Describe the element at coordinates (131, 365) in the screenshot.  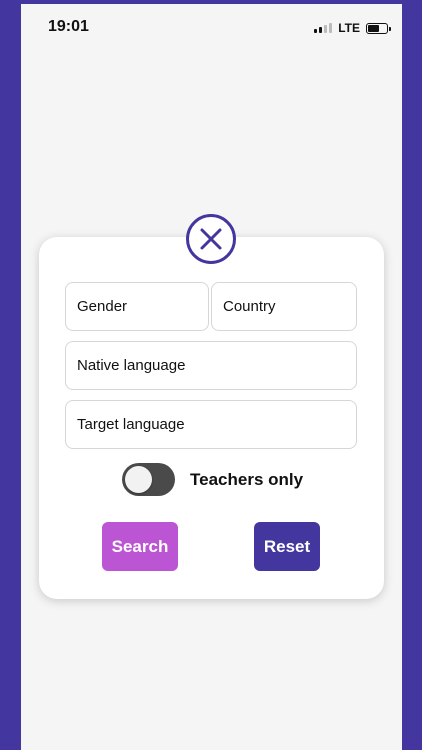
I see `native-language-label: Native language` at that location.